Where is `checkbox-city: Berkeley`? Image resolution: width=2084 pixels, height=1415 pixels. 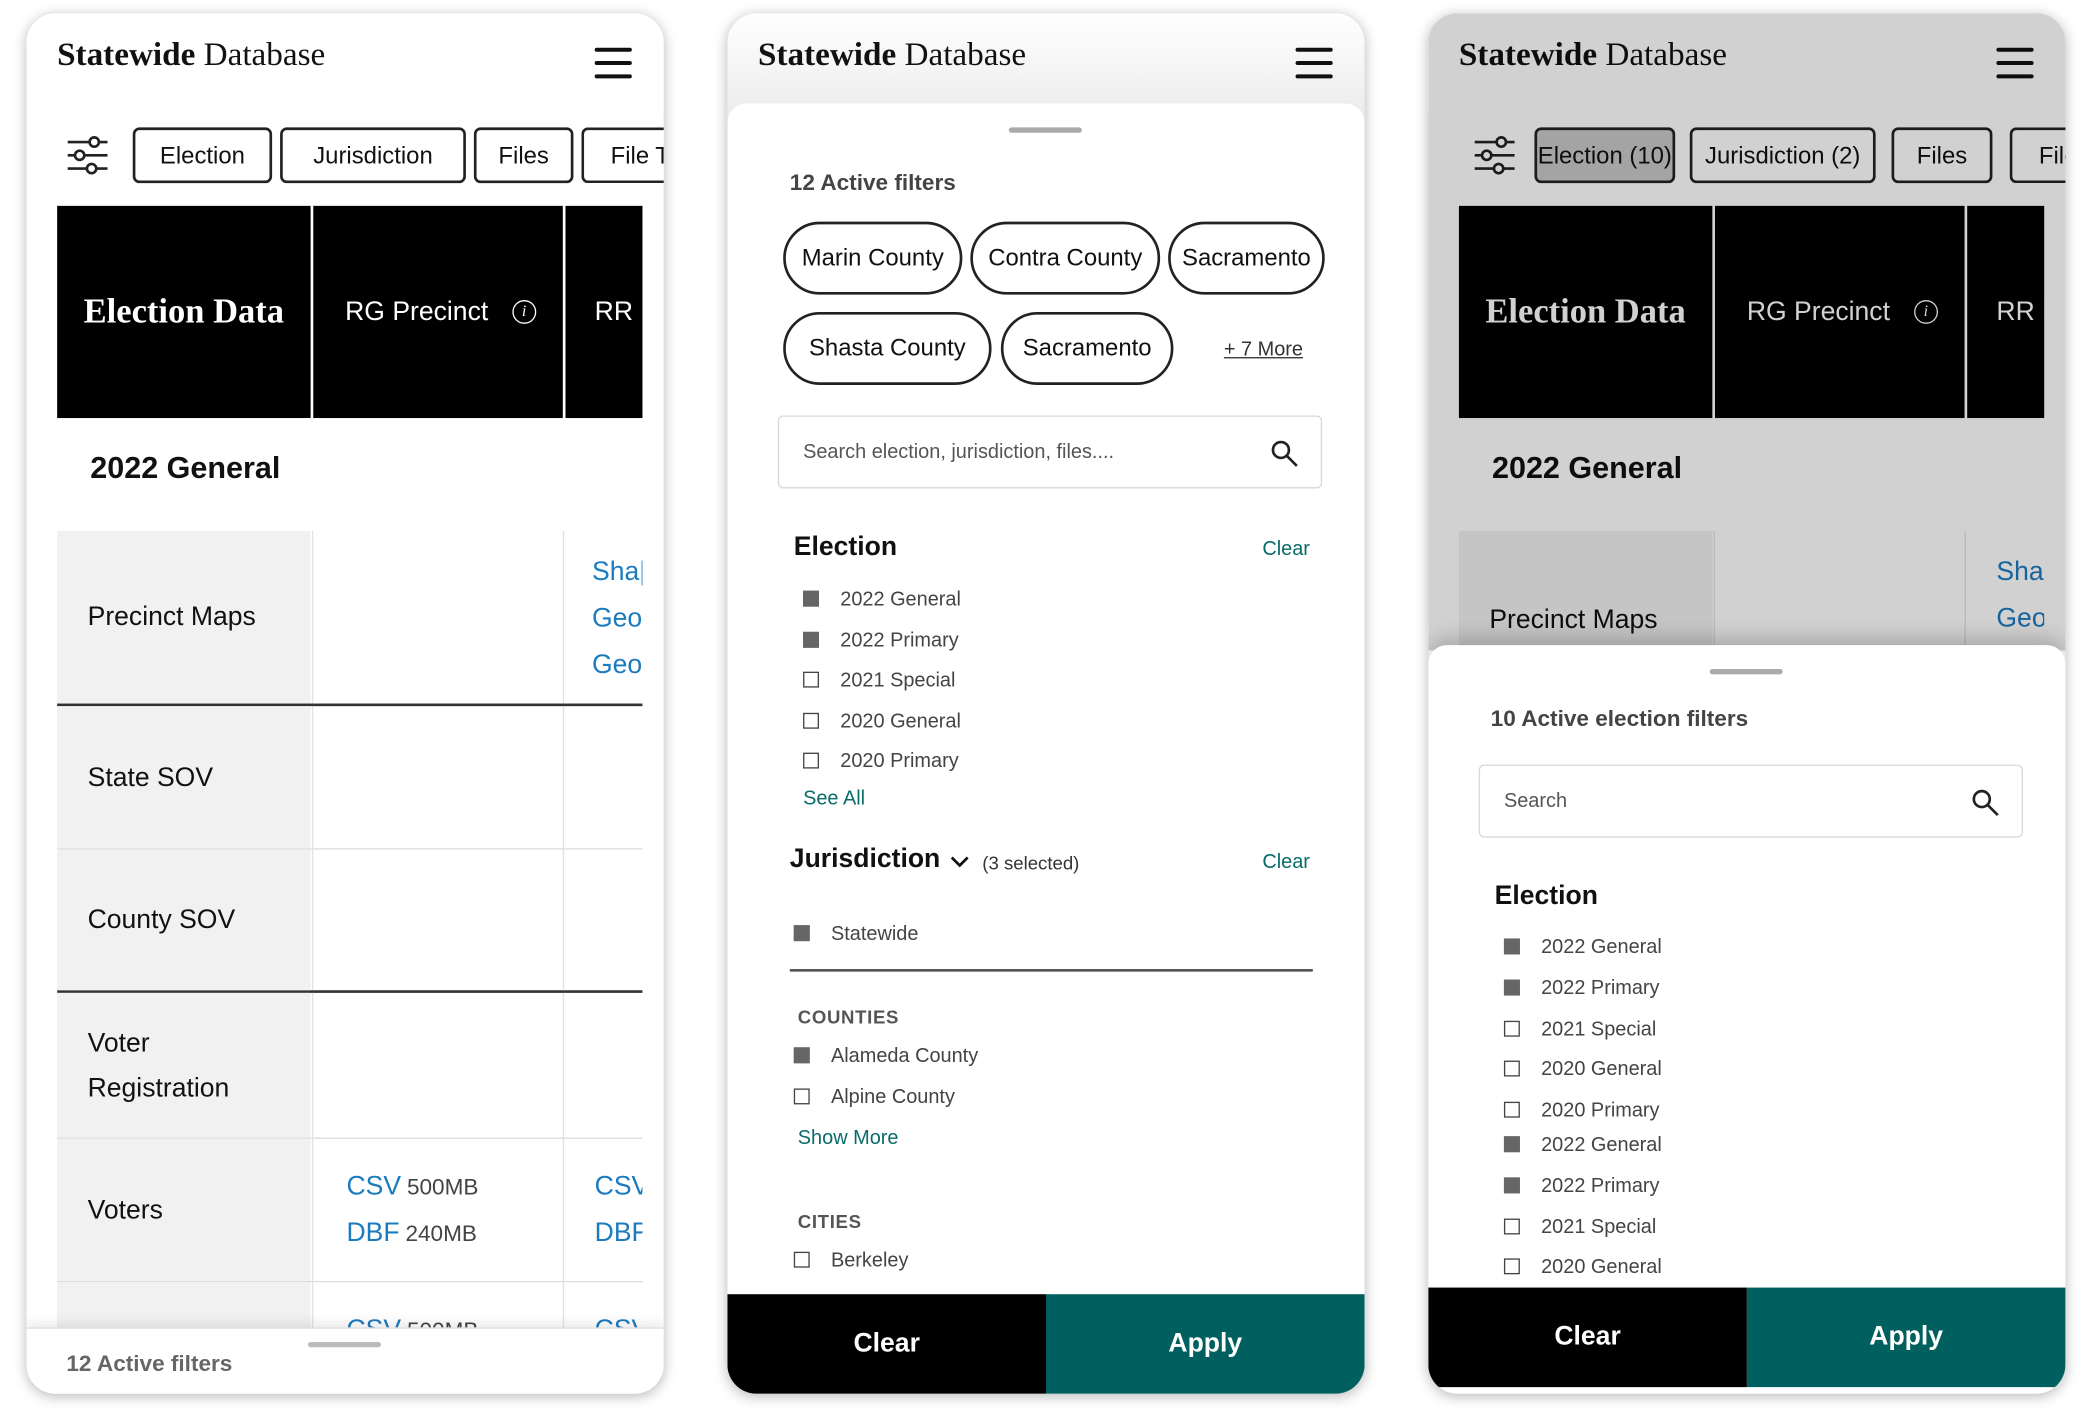
checkbox-city: Berkeley is located at coordinates (850, 1260).